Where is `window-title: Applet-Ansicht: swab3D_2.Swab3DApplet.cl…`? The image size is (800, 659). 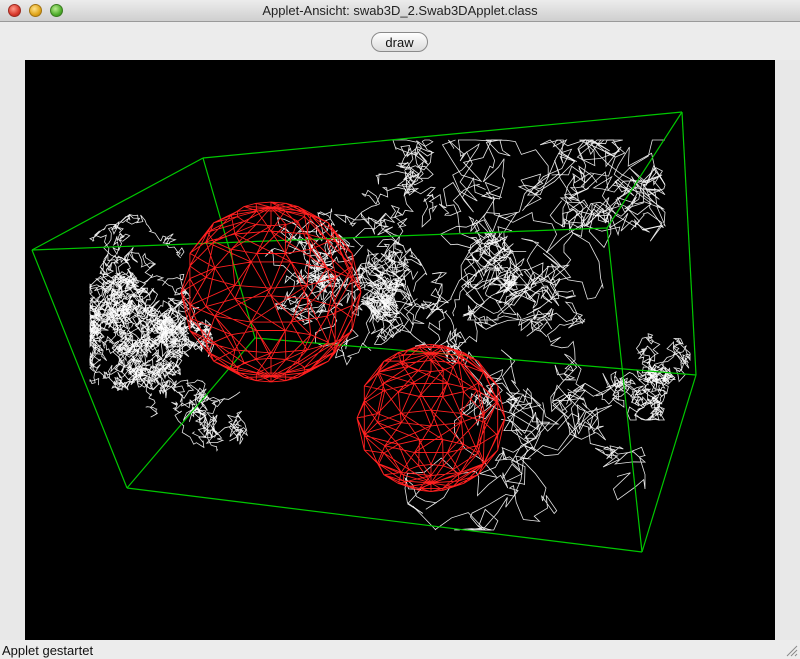 window-title: Applet-Ansicht: swab3D_2.Swab3DApplet.cl… is located at coordinates (400, 10).